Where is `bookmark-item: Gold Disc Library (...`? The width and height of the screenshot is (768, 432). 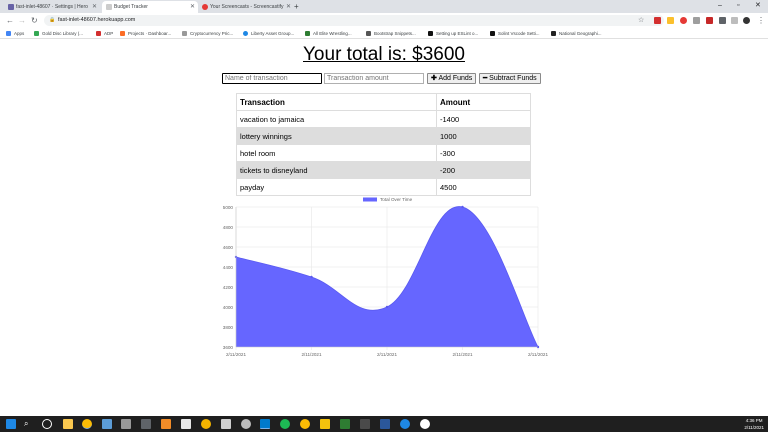 bookmark-item: Gold Disc Library (... is located at coordinates (58, 33).